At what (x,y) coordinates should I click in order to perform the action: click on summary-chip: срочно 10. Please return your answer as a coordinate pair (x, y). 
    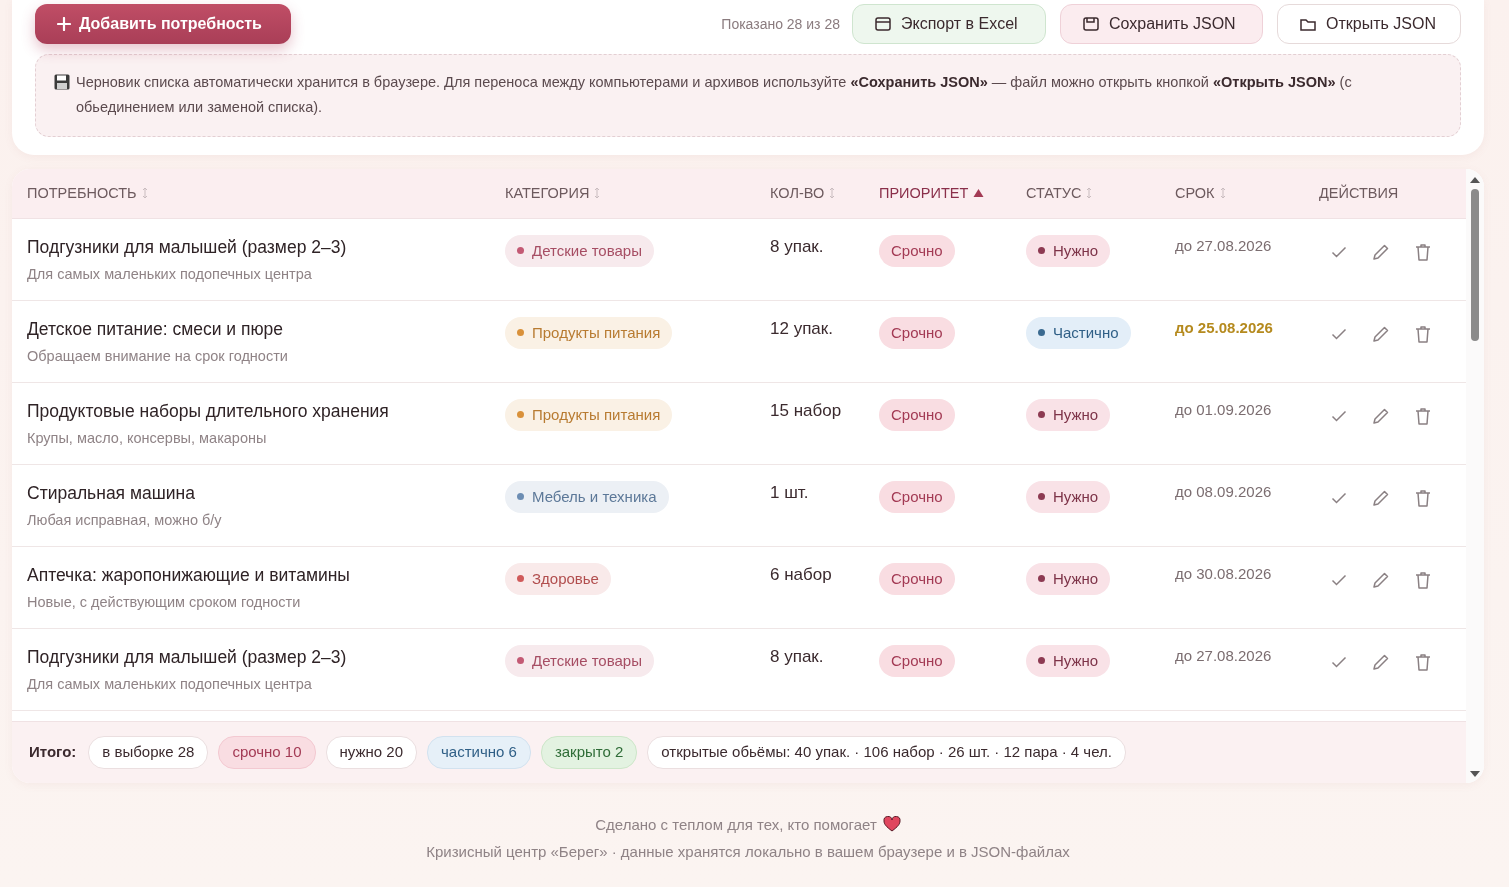
    Looking at the image, I should click on (267, 752).